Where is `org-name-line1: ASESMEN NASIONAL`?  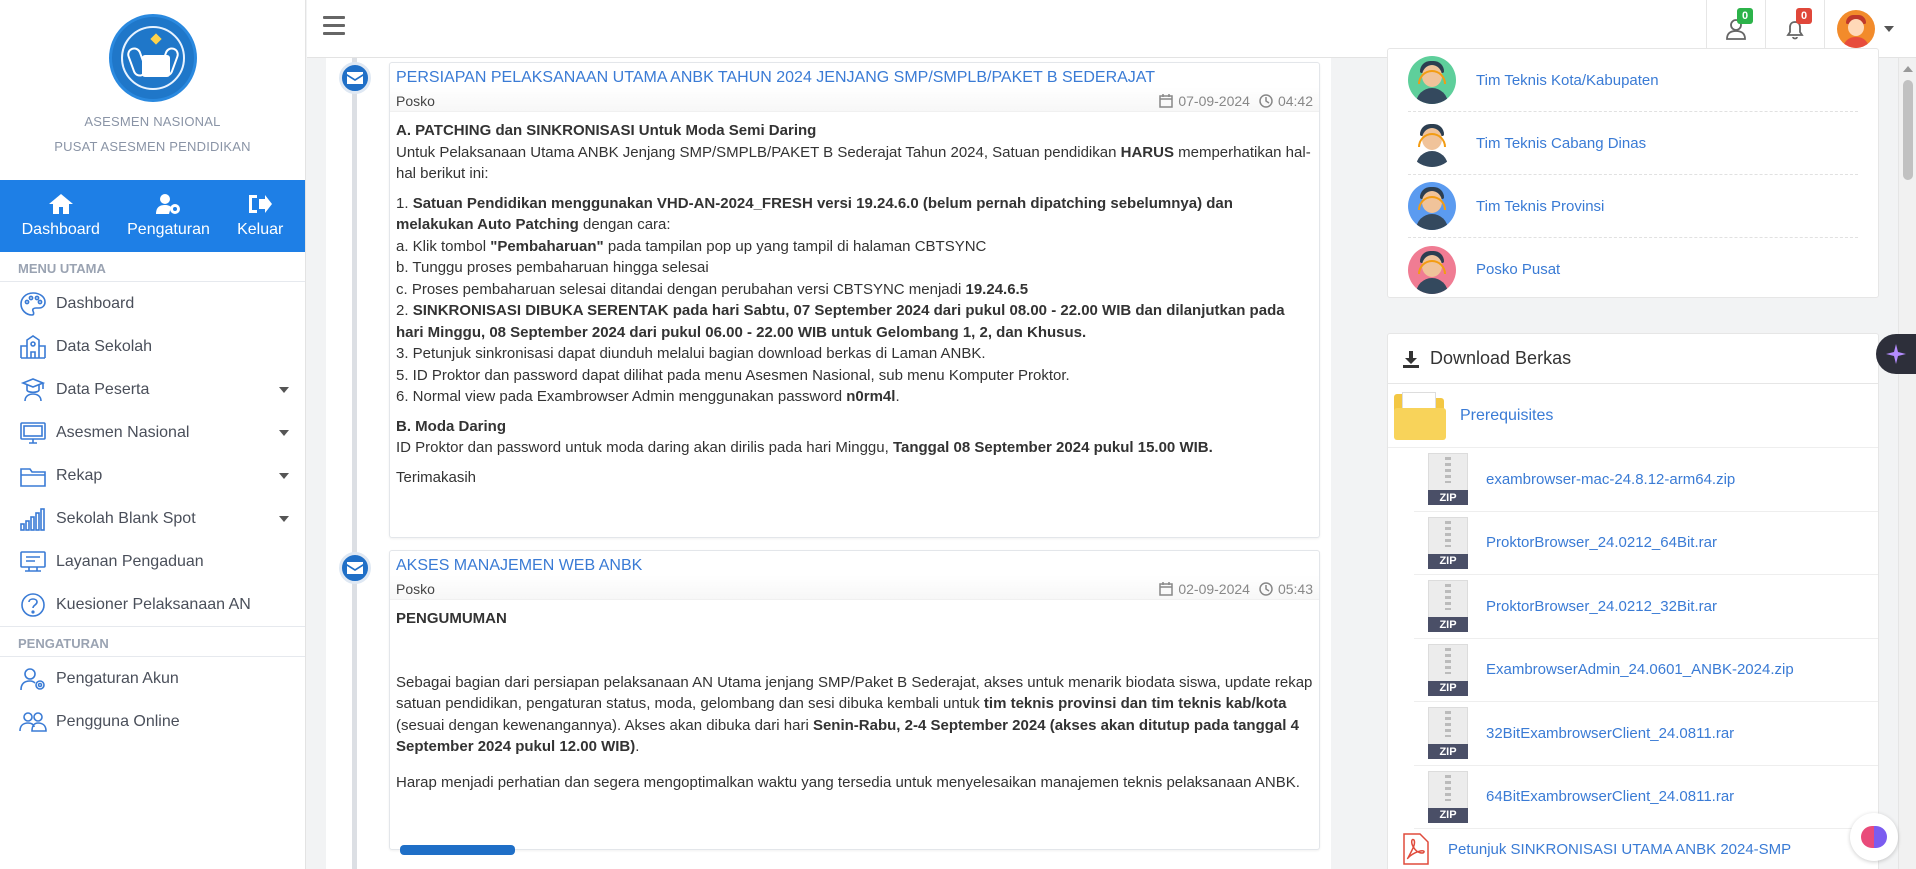 org-name-line1: ASESMEN NASIONAL is located at coordinates (152, 121).